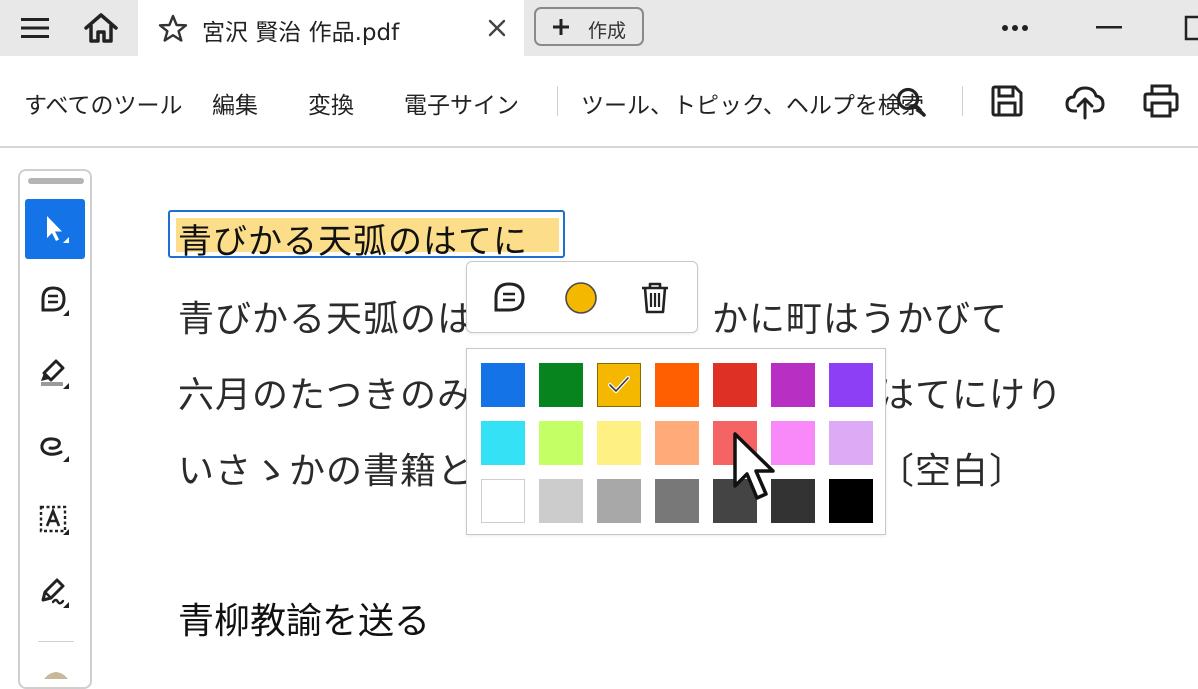 This screenshot has width=1198, height=689. I want to click on checkmark-icon, so click(619, 384).